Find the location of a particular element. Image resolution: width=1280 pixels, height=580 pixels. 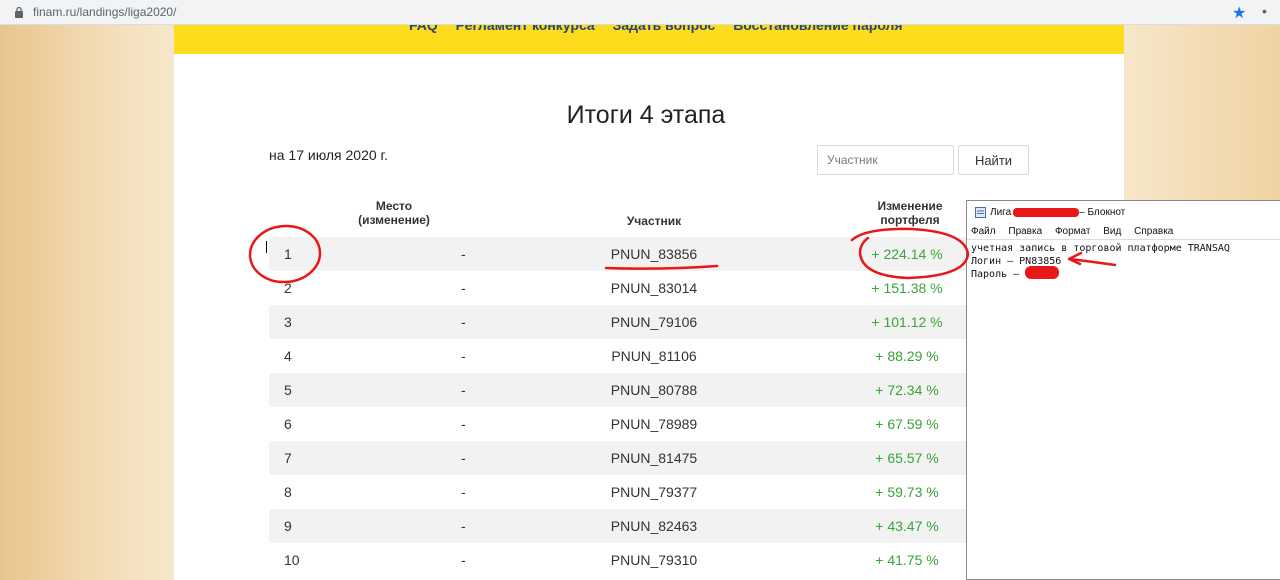

participant-search-input is located at coordinates (885, 160).